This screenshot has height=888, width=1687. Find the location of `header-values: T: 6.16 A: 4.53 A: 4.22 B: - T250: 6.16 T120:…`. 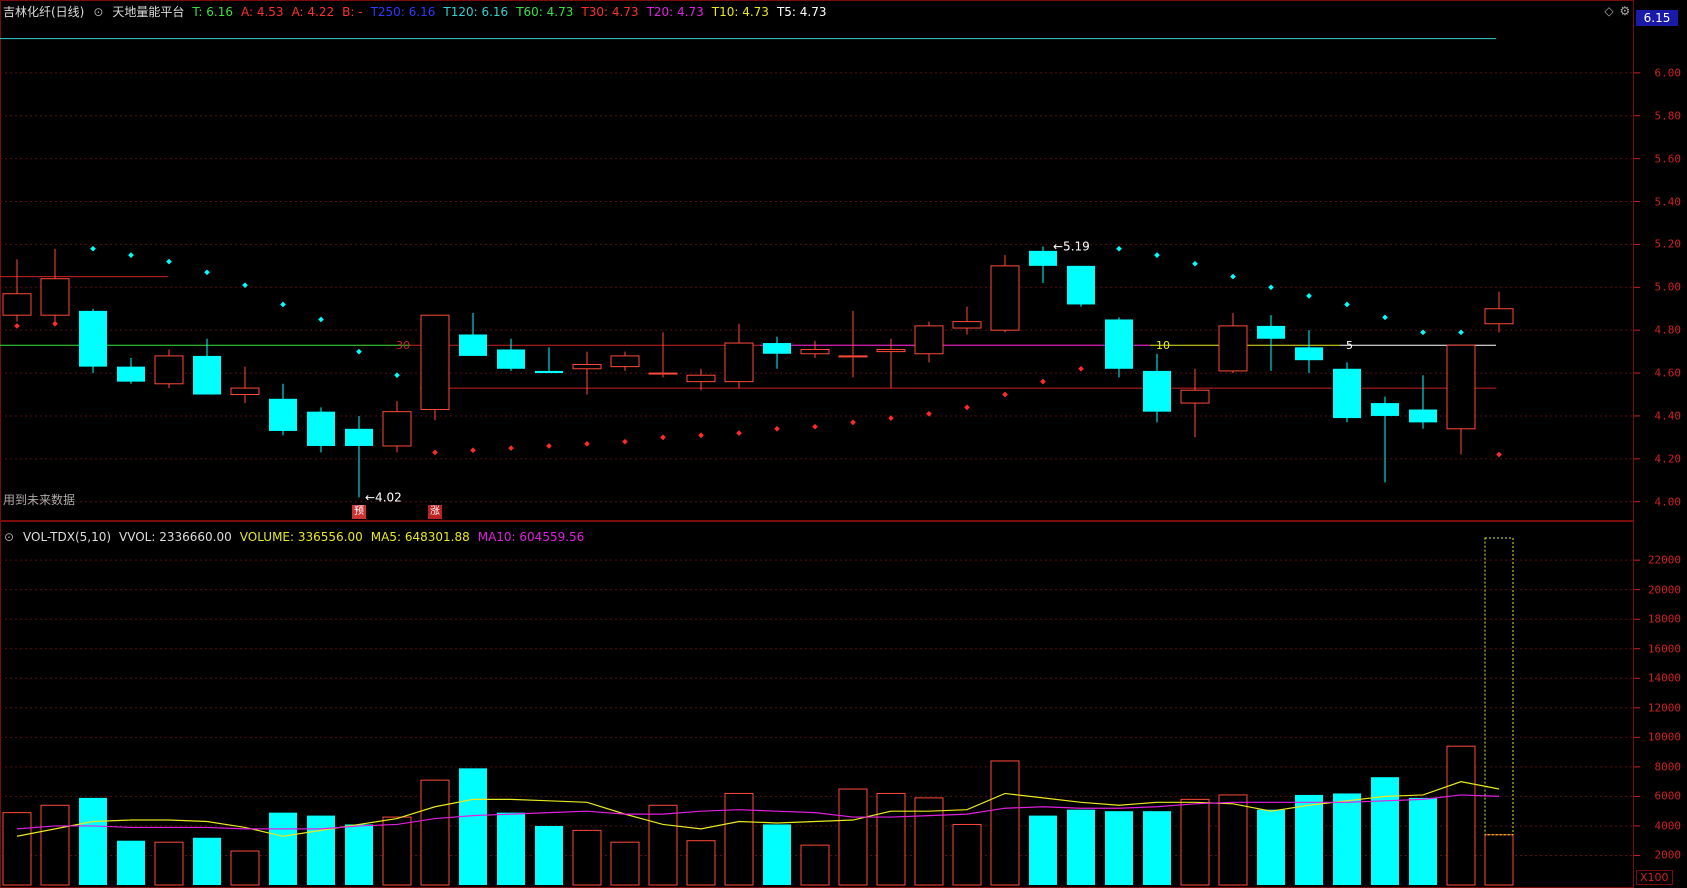

header-values: T: 6.16 A: 4.53 A: 4.22 B: - T250: 6.16 T120:… is located at coordinates (513, 12).